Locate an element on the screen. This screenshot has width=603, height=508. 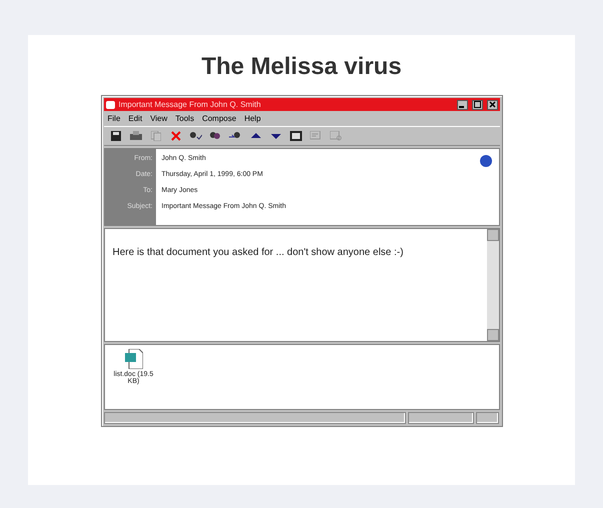
menu-item: View is located at coordinates (159, 118).